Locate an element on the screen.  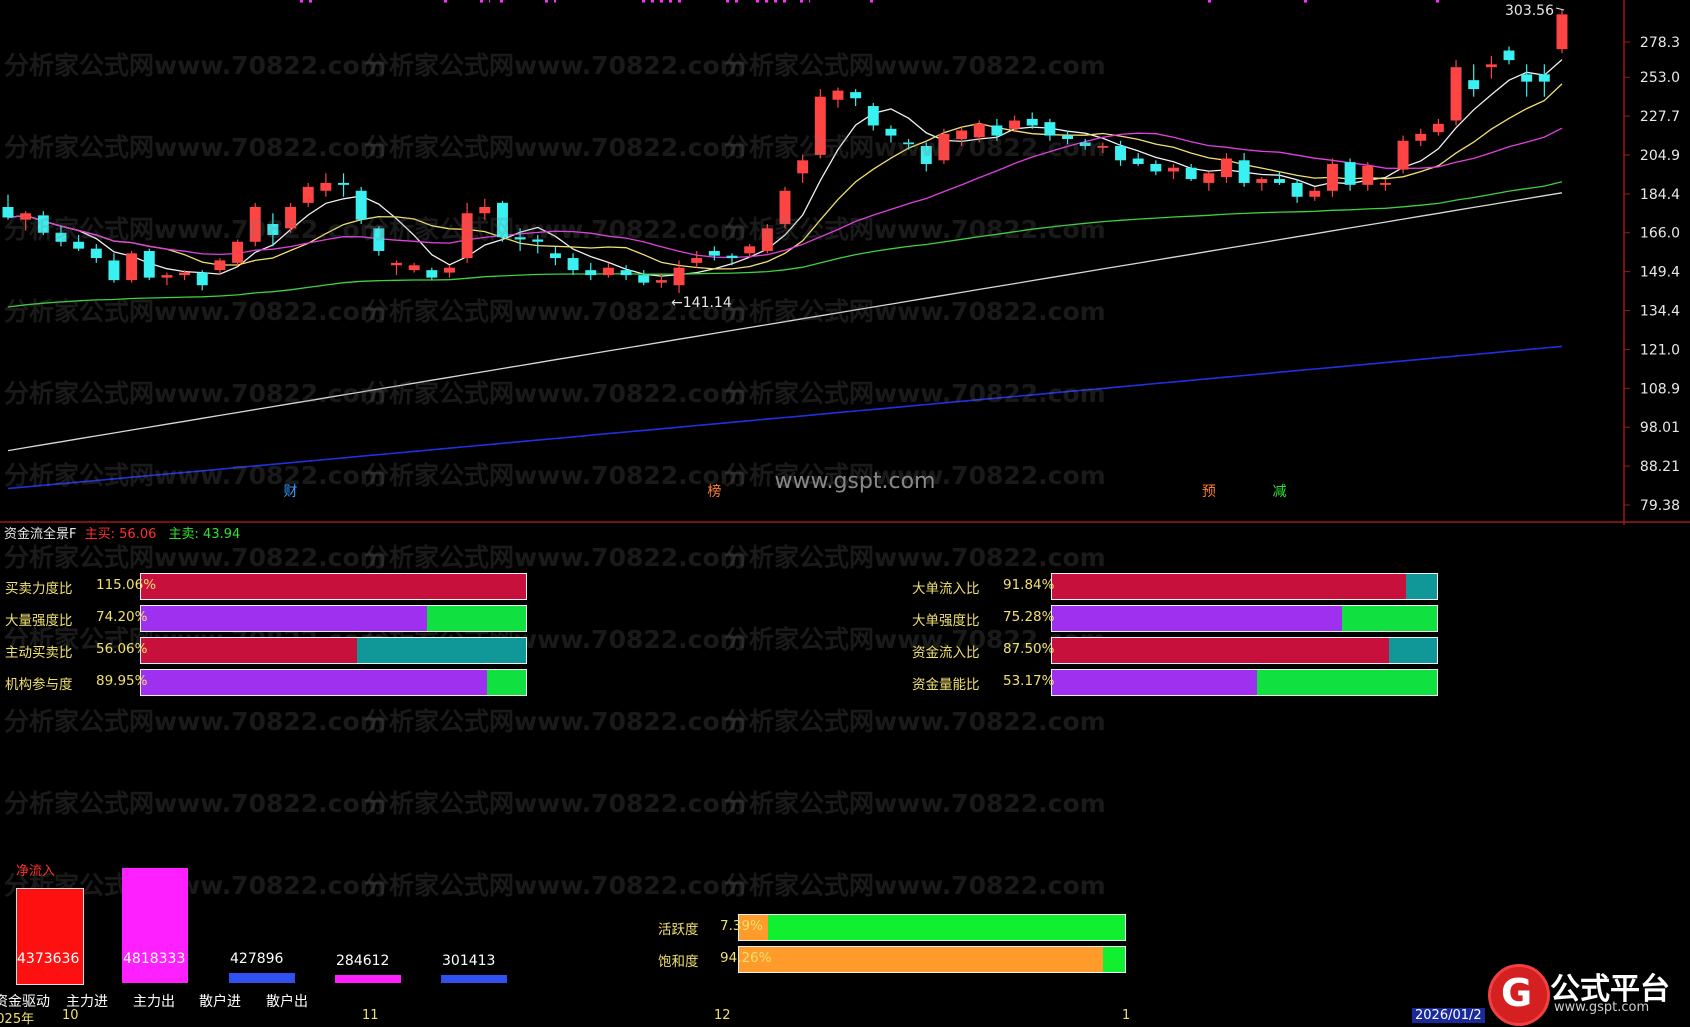
ratio-percent: 7.39% is located at coordinates (741, 926).